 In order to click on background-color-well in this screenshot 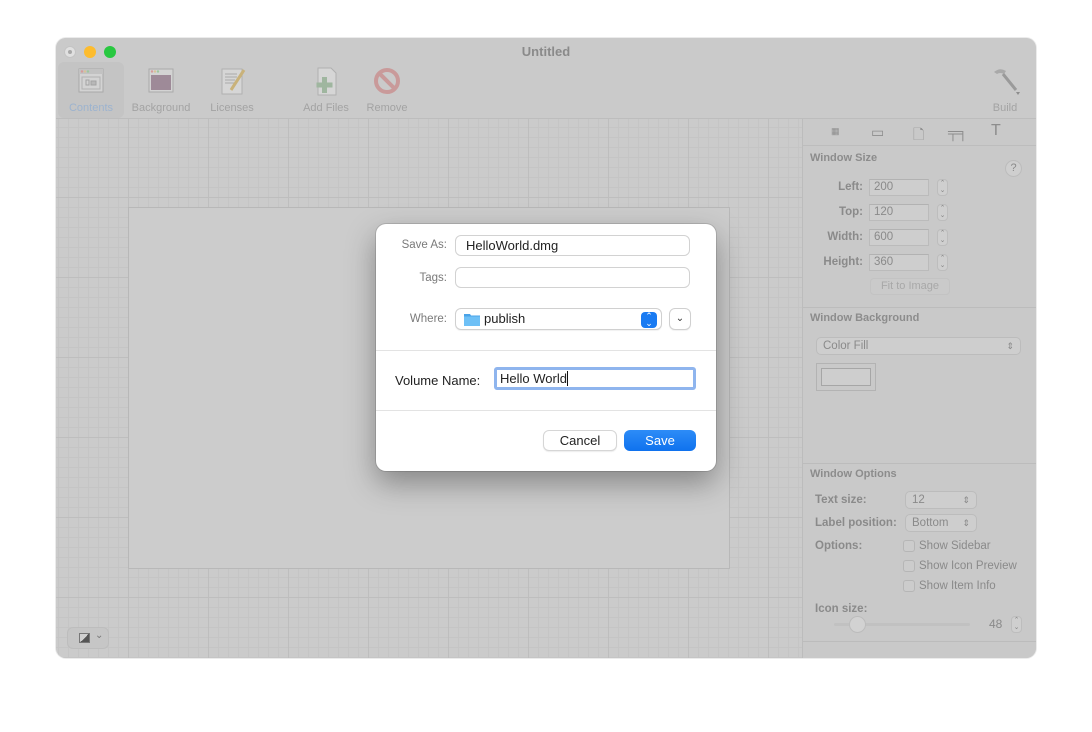, I will do `click(846, 377)`.